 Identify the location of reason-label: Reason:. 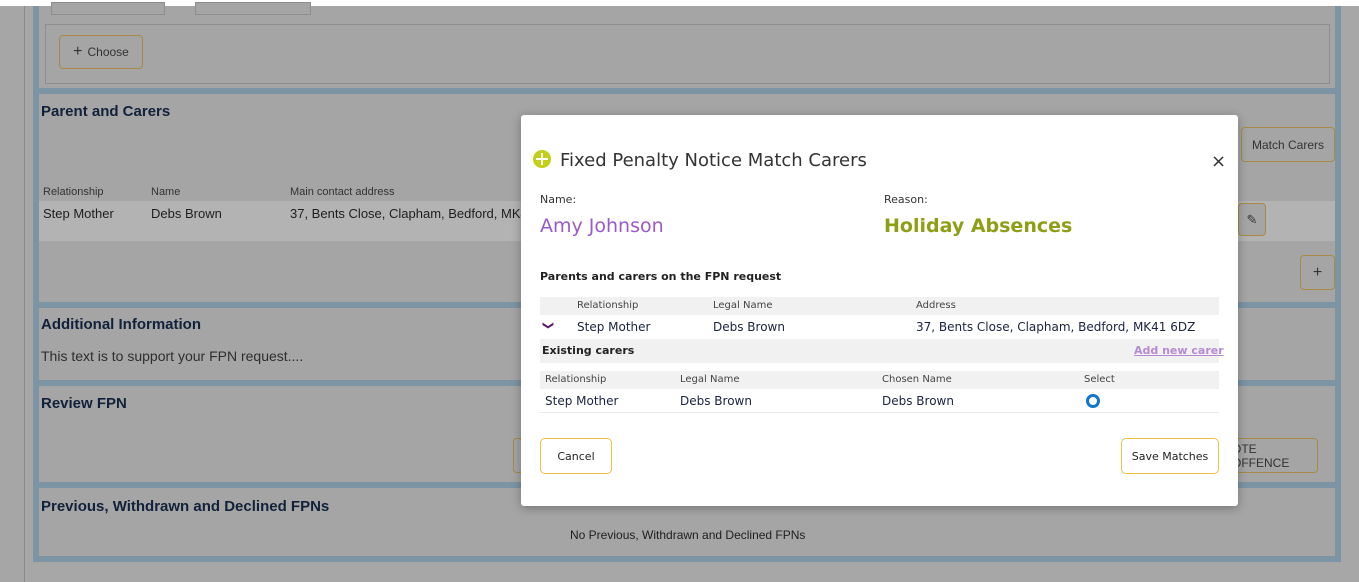
(906, 199).